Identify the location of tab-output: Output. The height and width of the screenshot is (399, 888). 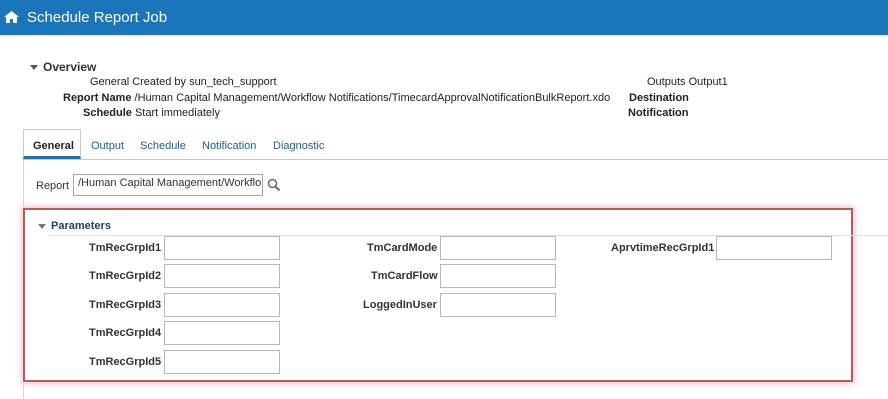
(107, 146).